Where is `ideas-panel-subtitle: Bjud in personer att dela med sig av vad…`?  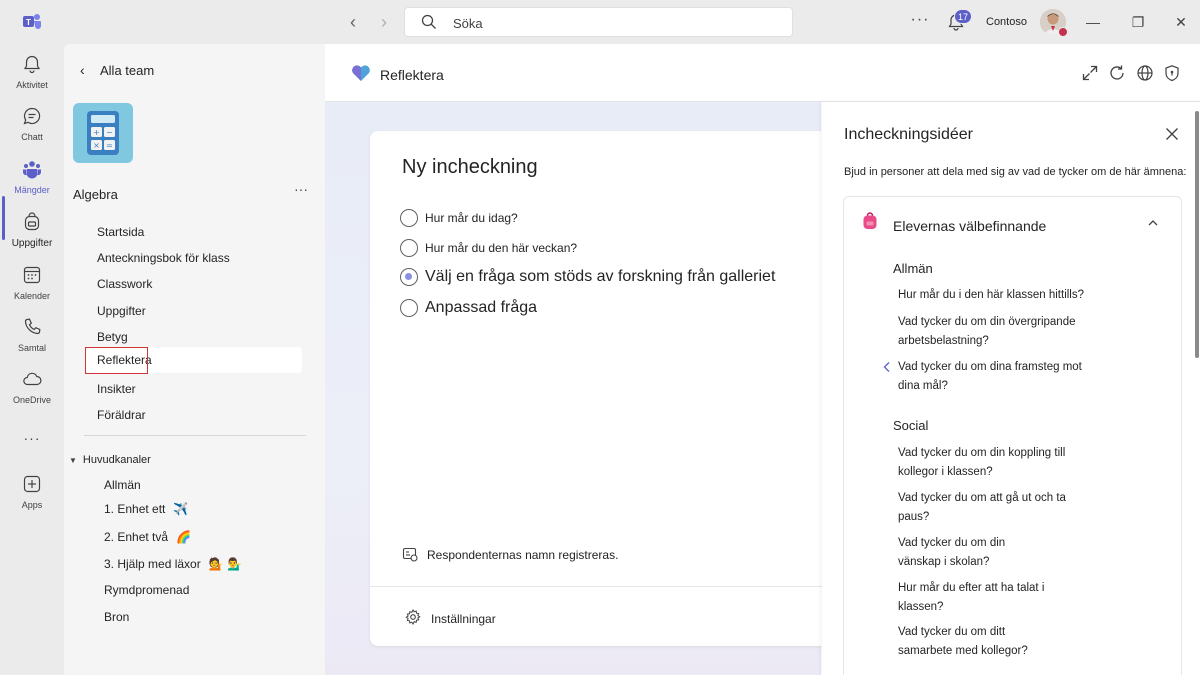 ideas-panel-subtitle: Bjud in personer att dela med sig av vad… is located at coordinates (1015, 172).